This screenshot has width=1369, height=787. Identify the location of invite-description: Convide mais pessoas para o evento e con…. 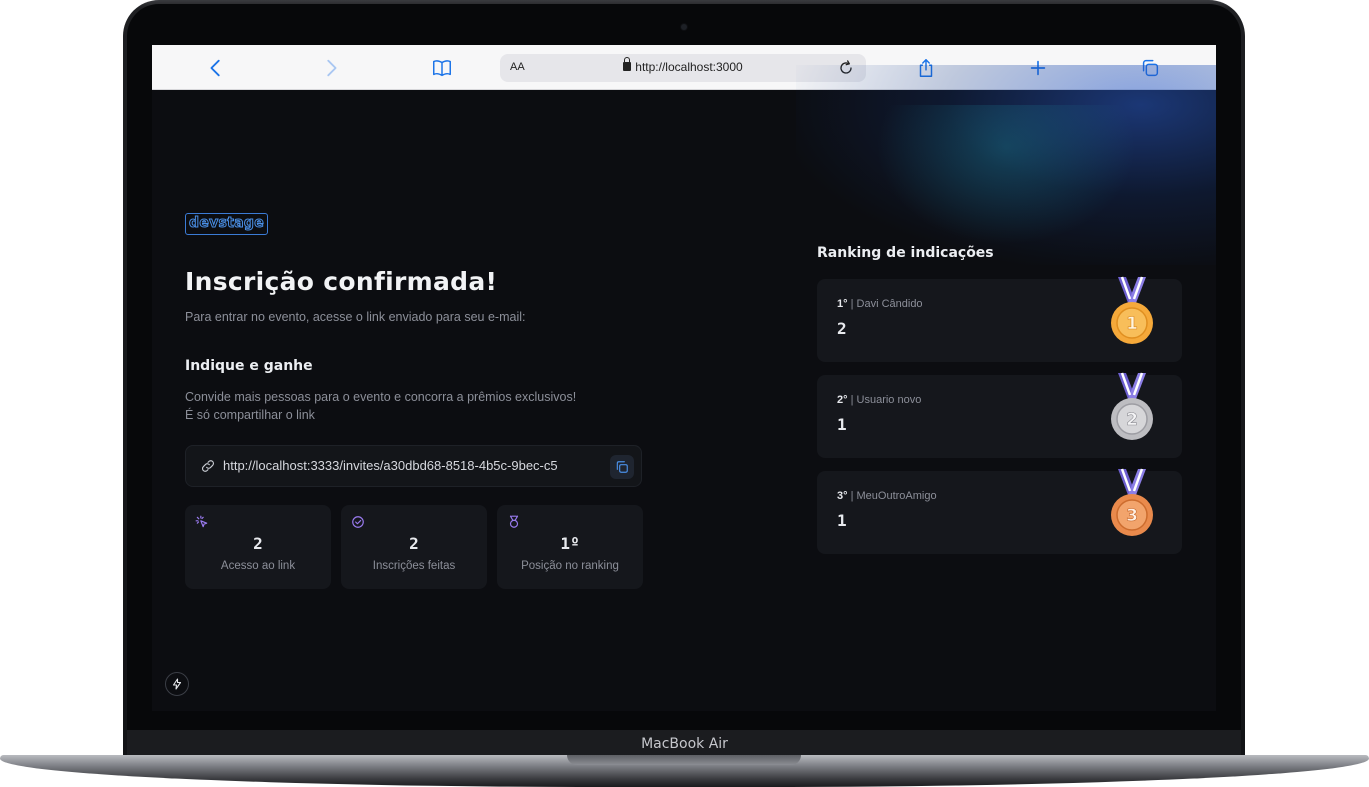
(380, 406).